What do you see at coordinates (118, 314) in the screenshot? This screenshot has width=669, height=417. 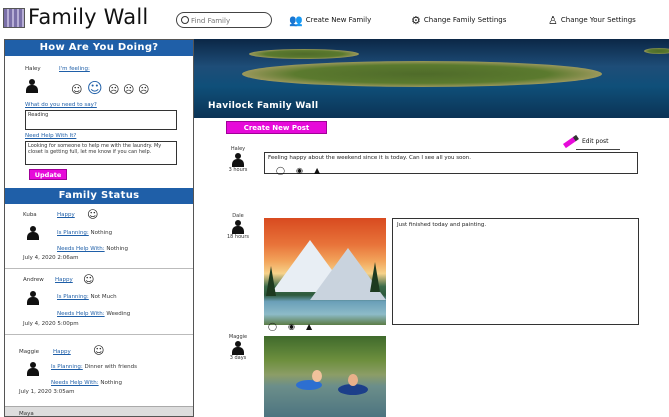 I see `status-help-value: Weeding` at bounding box center [118, 314].